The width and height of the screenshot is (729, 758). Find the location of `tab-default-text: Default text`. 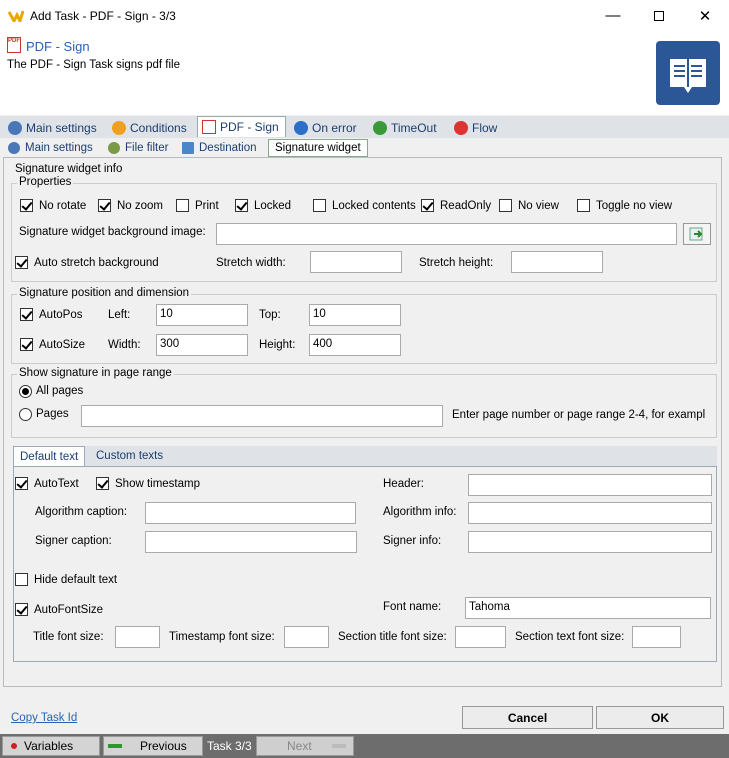

tab-default-text: Default text is located at coordinates (49, 456).